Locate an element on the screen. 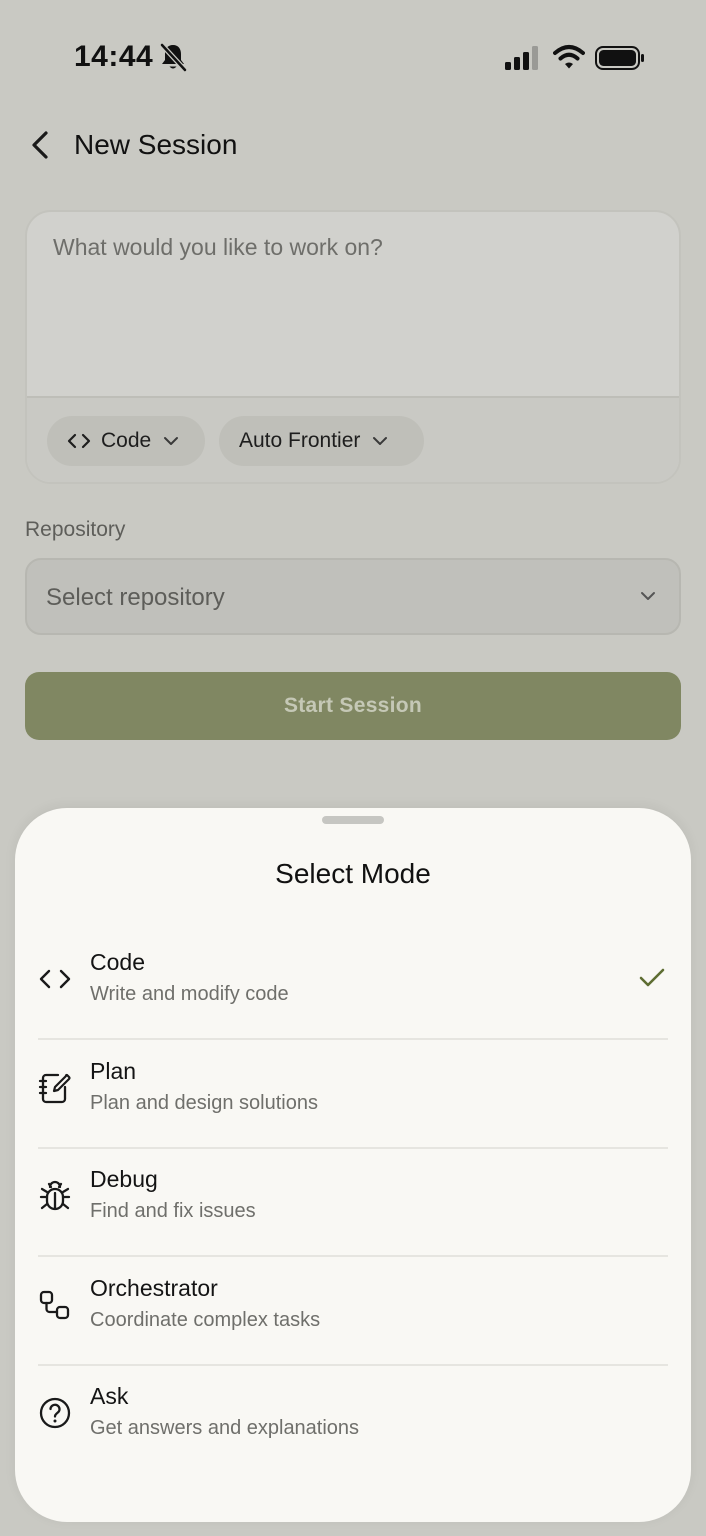 The width and height of the screenshot is (706, 1536). repository-label: Repository is located at coordinates (75, 529).